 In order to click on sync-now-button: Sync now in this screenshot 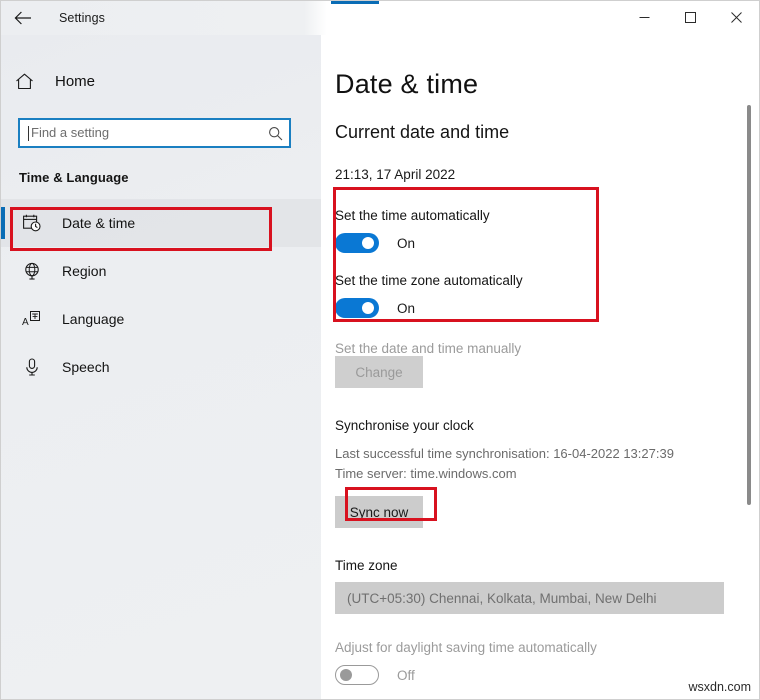, I will do `click(379, 512)`.